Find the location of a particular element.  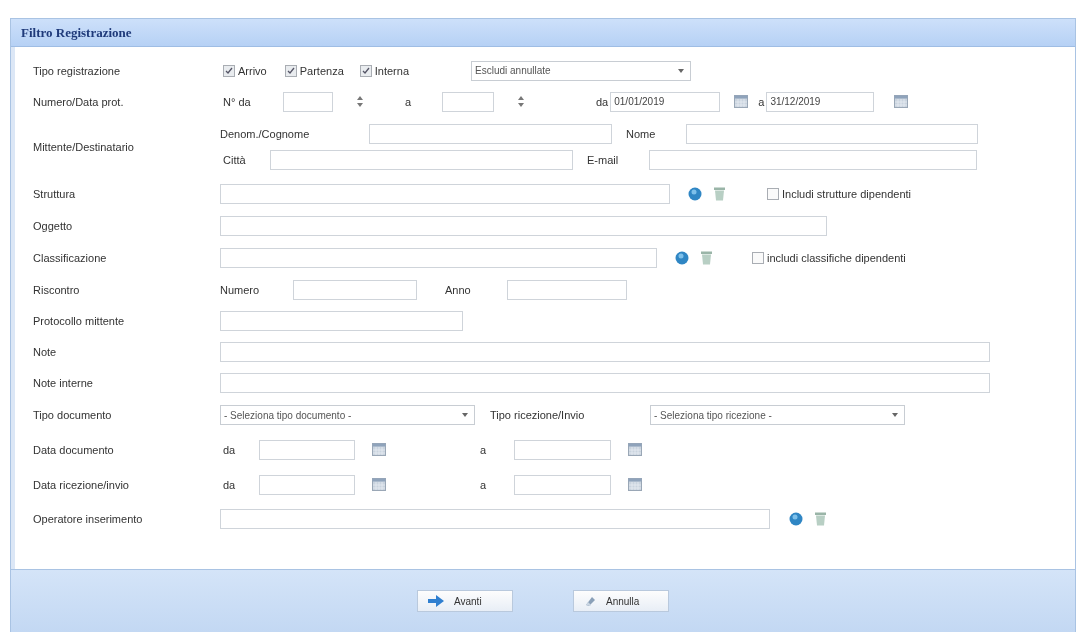

field-label: N° da is located at coordinates (237, 101).